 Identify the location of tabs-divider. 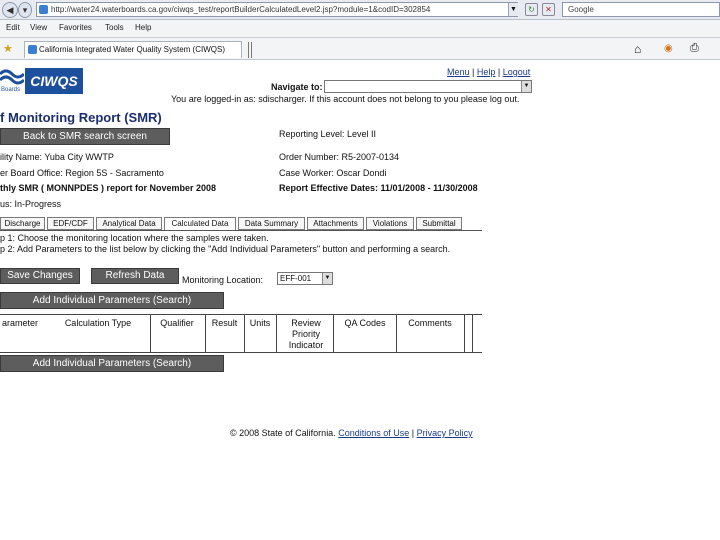
(241, 230).